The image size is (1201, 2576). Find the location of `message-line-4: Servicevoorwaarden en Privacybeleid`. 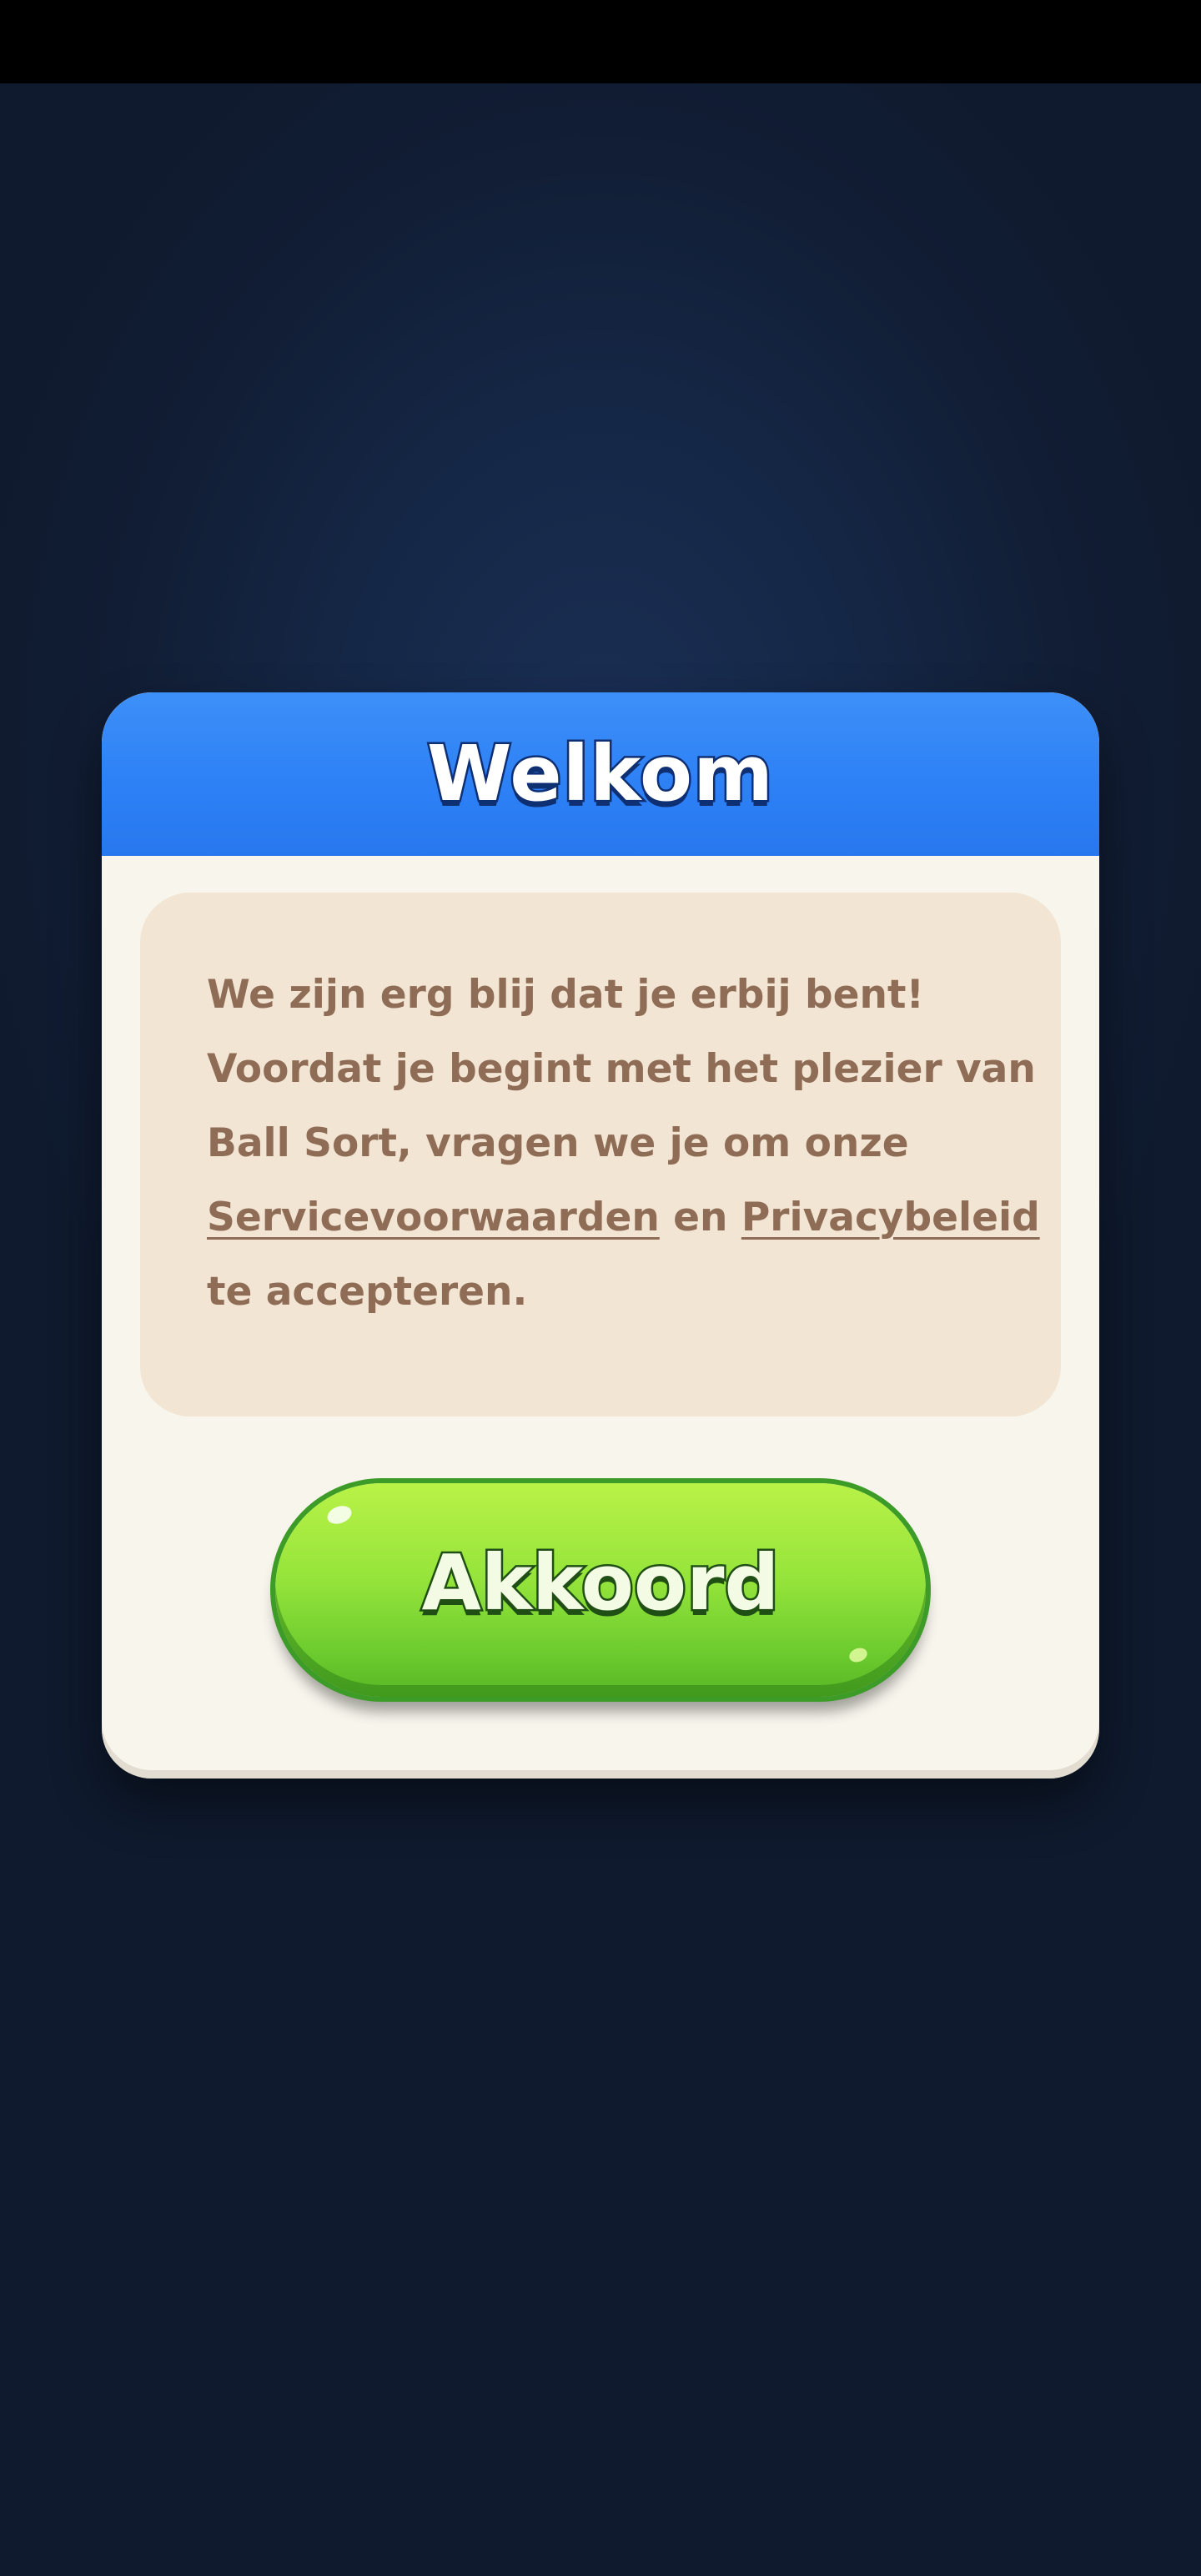

message-line-4: Servicevoorwaarden en Privacybeleid is located at coordinates (623, 1217).